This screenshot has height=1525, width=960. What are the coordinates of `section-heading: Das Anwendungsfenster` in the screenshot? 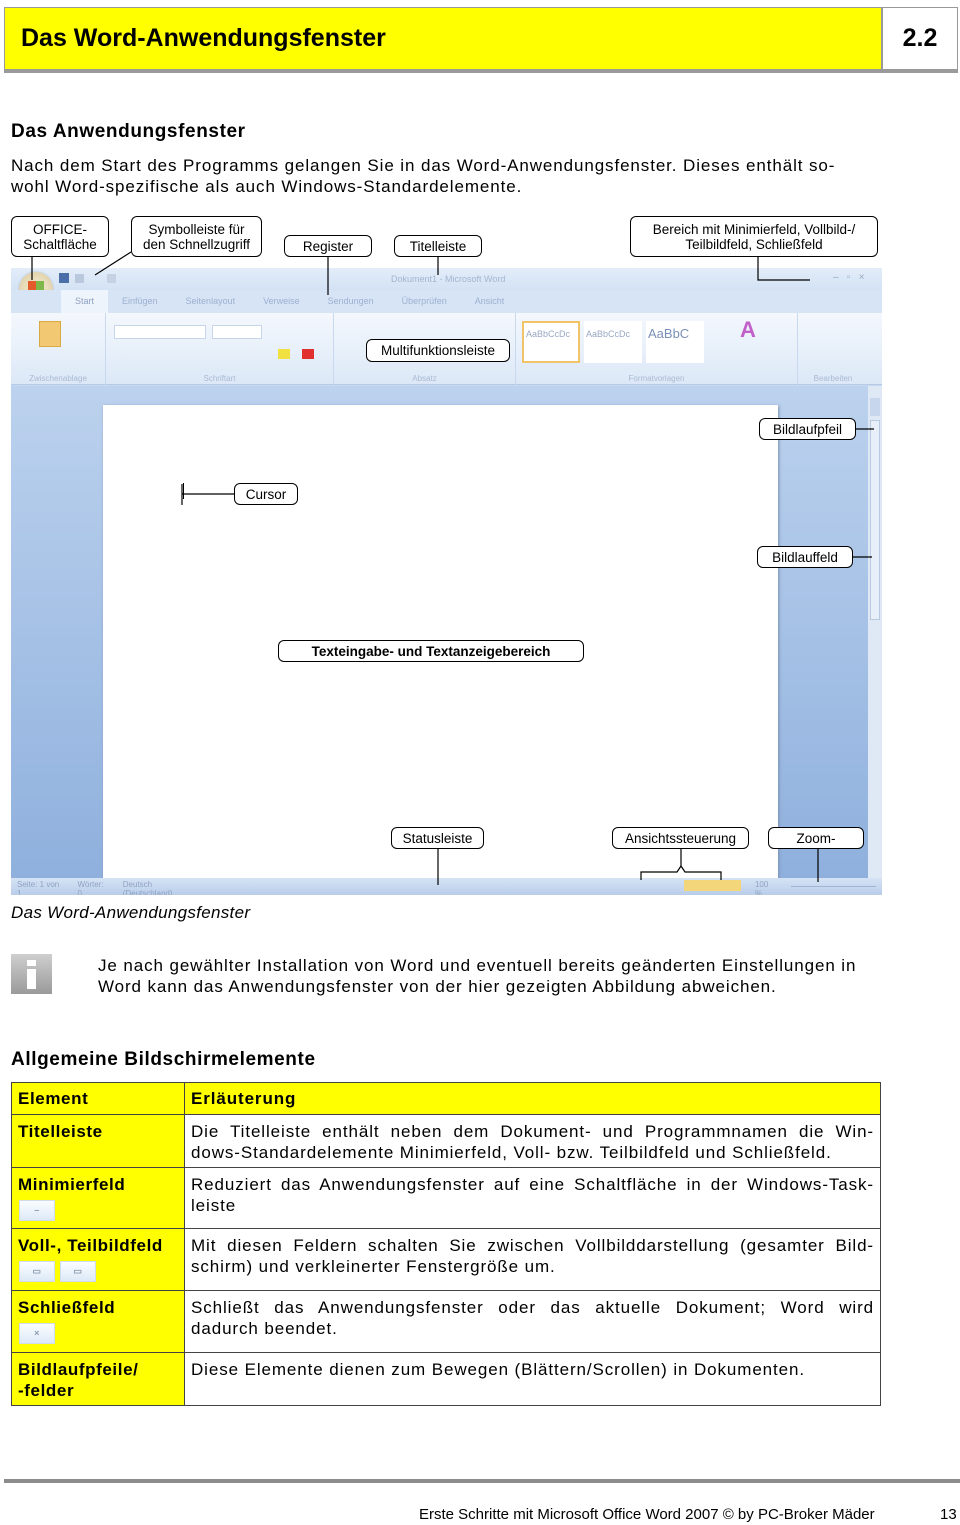 It's located at (128, 131).